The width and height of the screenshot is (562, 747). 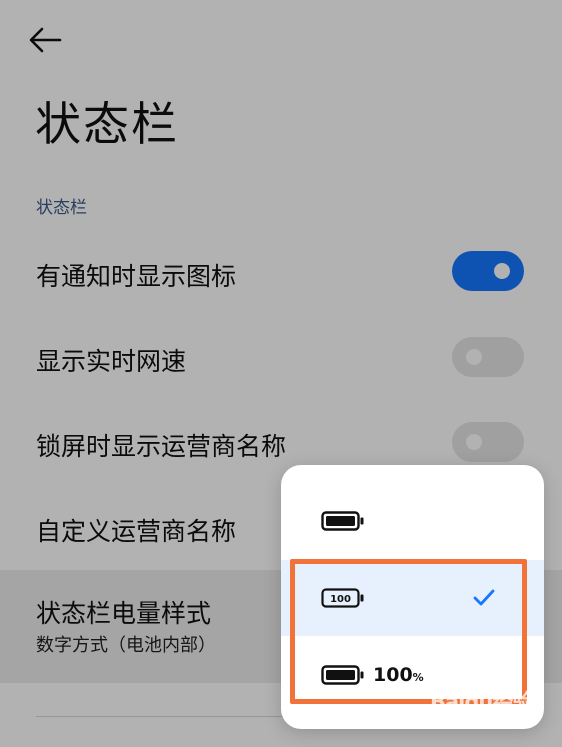 I want to click on battery-icon, so click(x=342, y=521).